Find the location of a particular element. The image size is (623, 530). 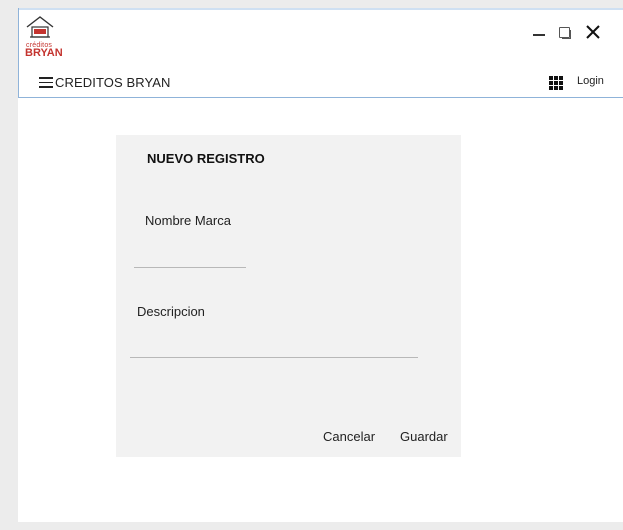

navbar: CREDITOS BRYAN is located at coordinates (105, 82).